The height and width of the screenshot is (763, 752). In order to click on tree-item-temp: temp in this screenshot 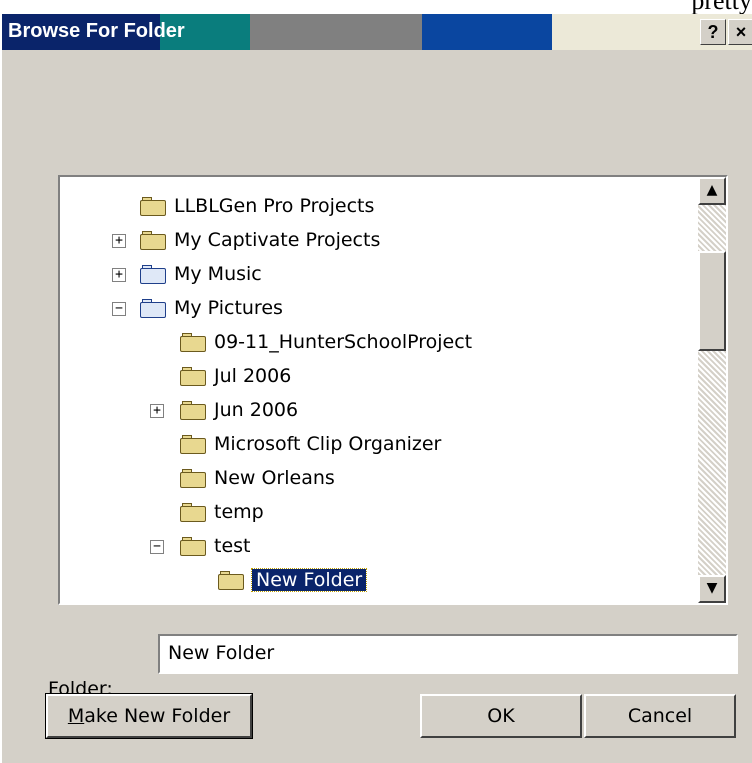, I will do `click(222, 512)`.